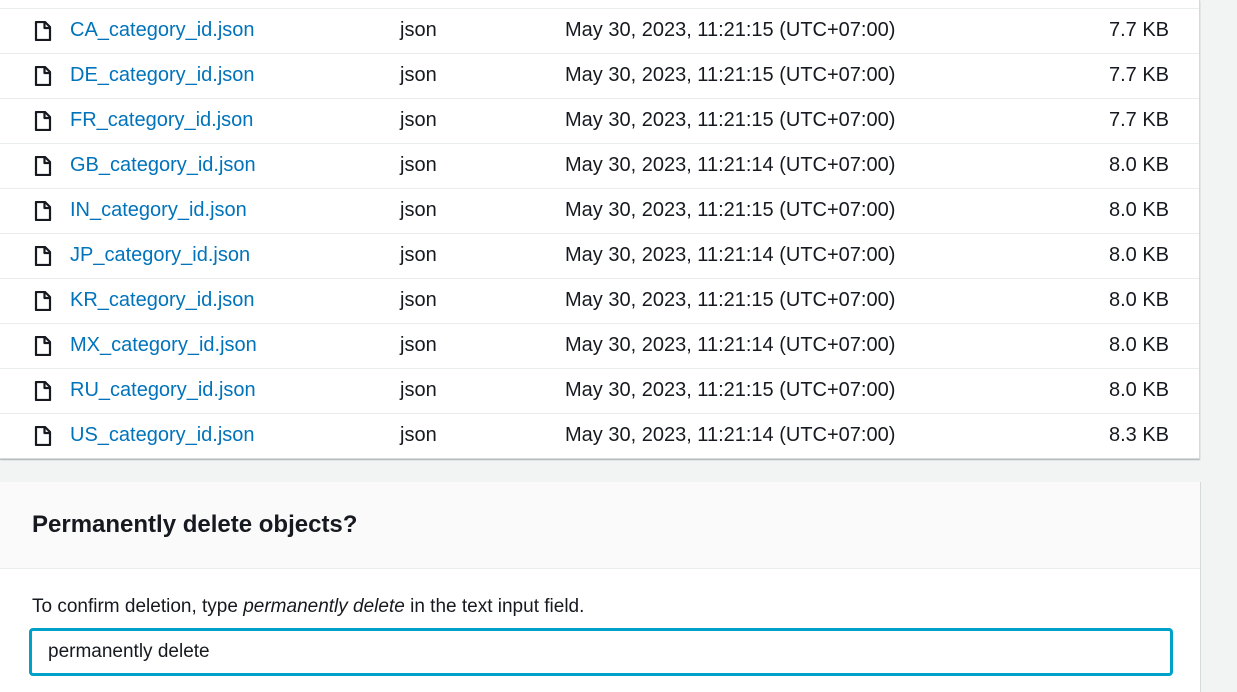 This screenshot has width=1237, height=692. What do you see at coordinates (158, 210) in the screenshot?
I see `object-name-link: IN_category_id.json` at bounding box center [158, 210].